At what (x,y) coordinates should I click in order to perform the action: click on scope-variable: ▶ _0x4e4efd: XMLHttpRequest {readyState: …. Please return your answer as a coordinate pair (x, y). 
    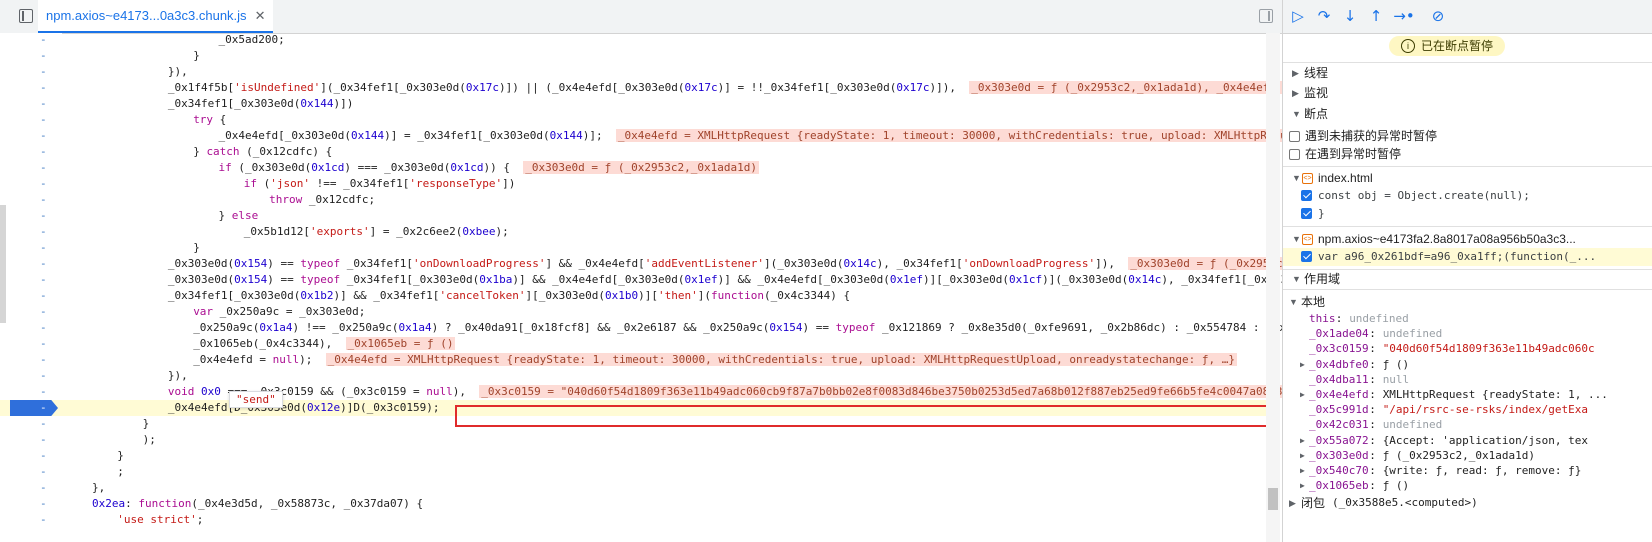
    Looking at the image, I should click on (1467, 394).